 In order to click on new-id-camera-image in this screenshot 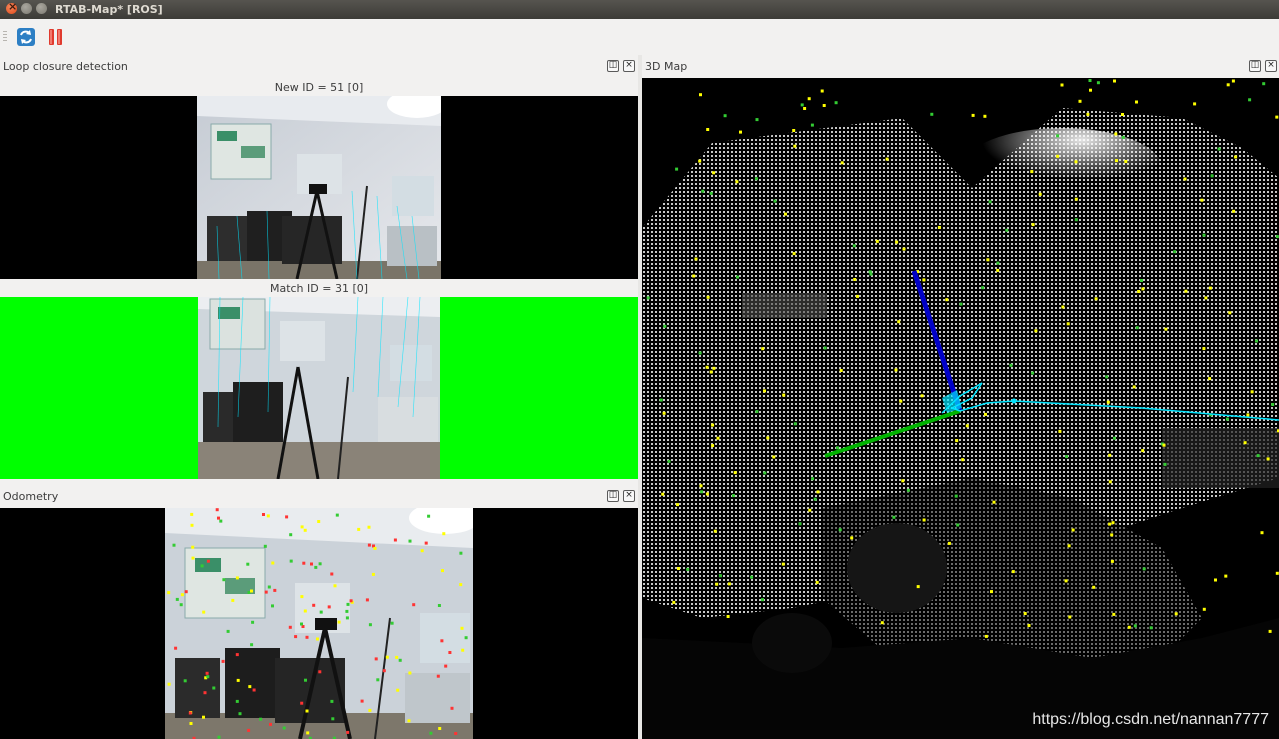, I will do `click(319, 187)`.